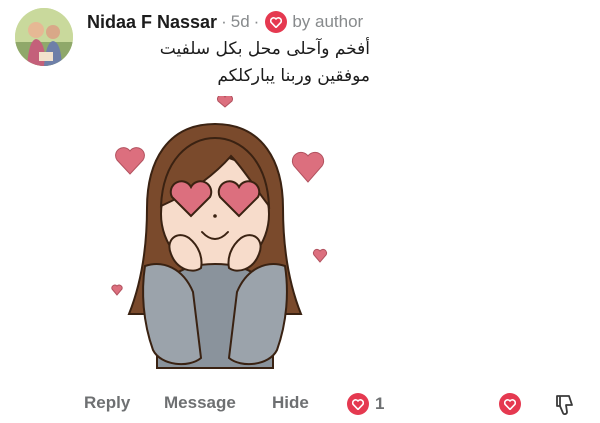 The image size is (600, 423). I want to click on avatar-photo, so click(44, 37).